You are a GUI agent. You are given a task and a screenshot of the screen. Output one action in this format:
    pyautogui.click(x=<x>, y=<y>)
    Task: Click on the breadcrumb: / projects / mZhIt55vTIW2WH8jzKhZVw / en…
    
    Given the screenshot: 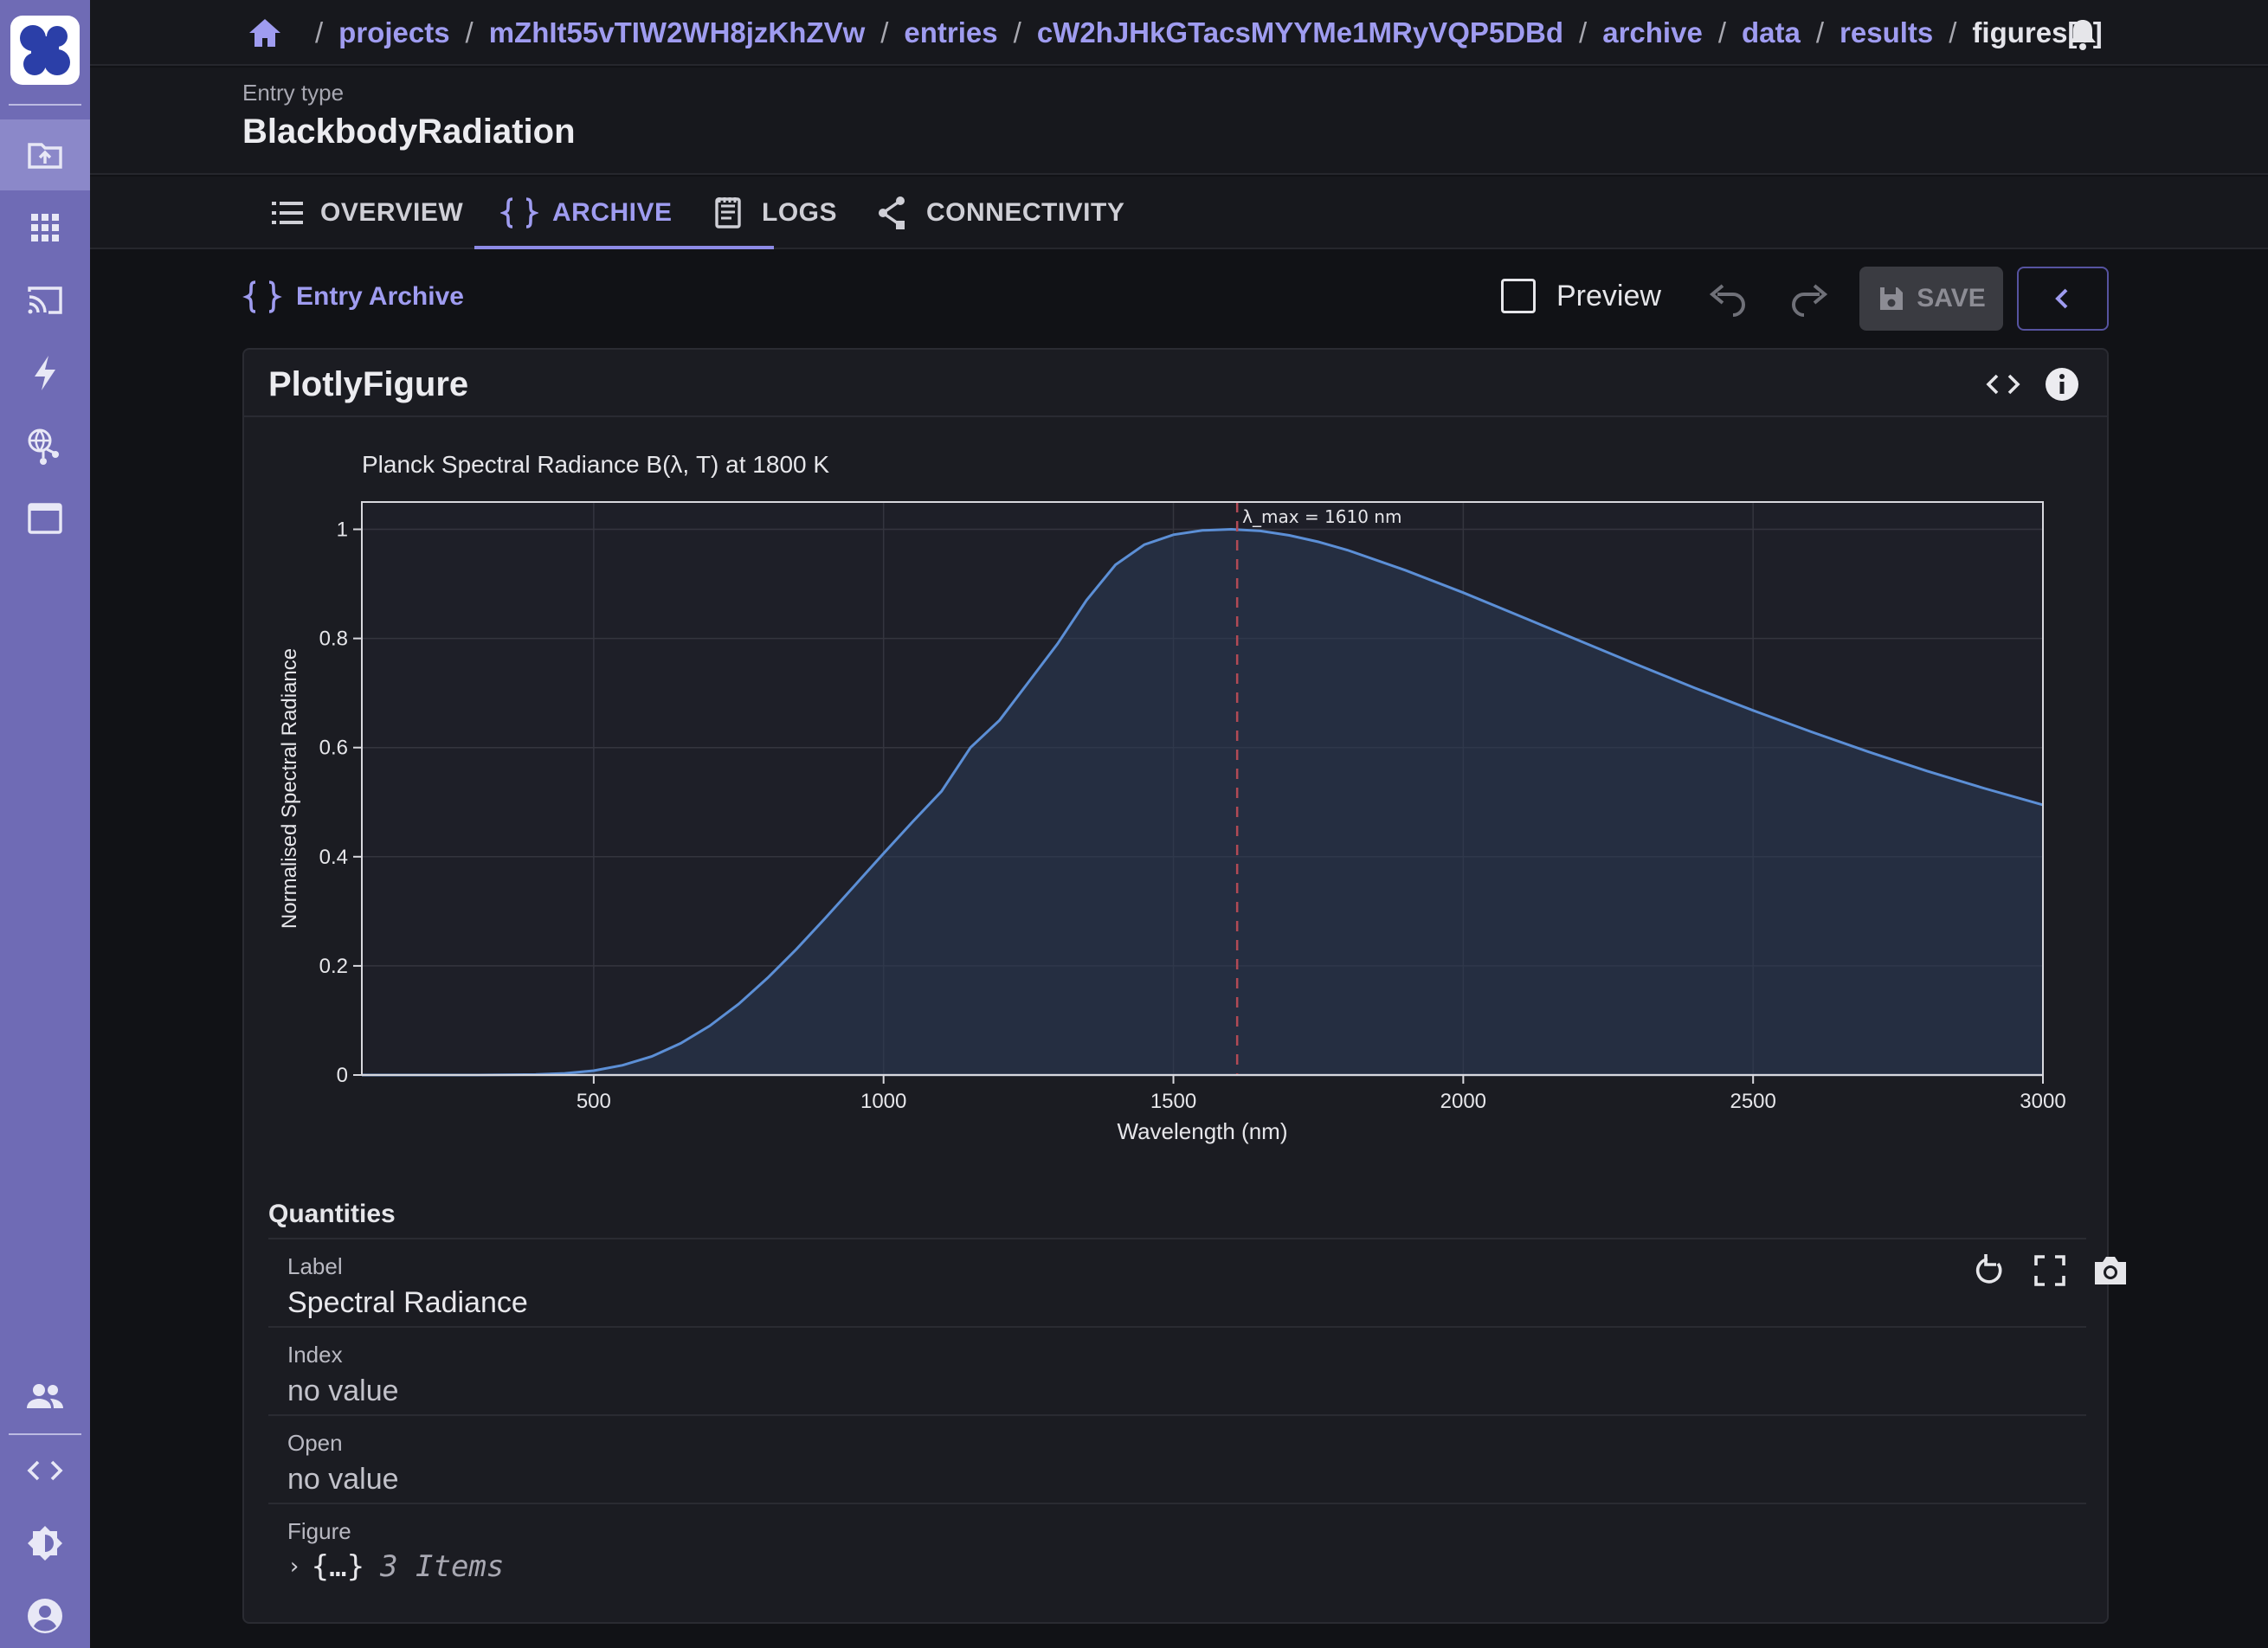 What is the action you would take?
    pyautogui.click(x=1174, y=33)
    